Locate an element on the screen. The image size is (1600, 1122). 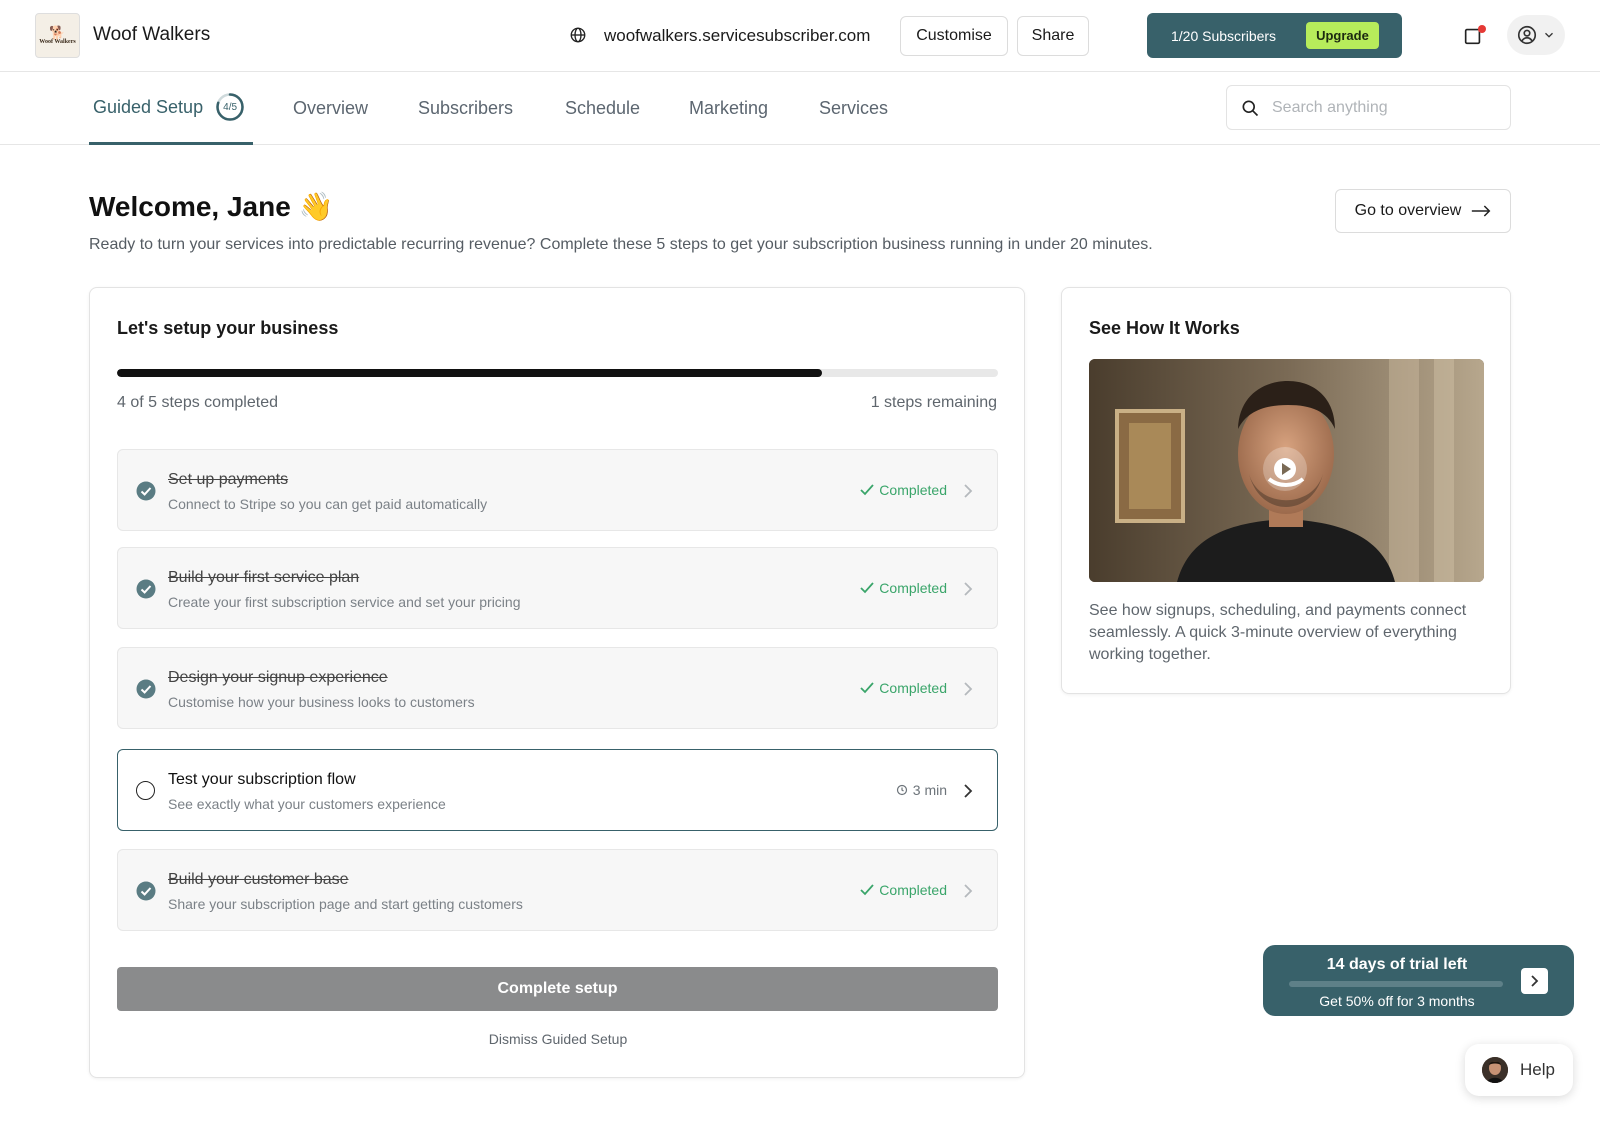
tab-services: Services is located at coordinates (853, 108).